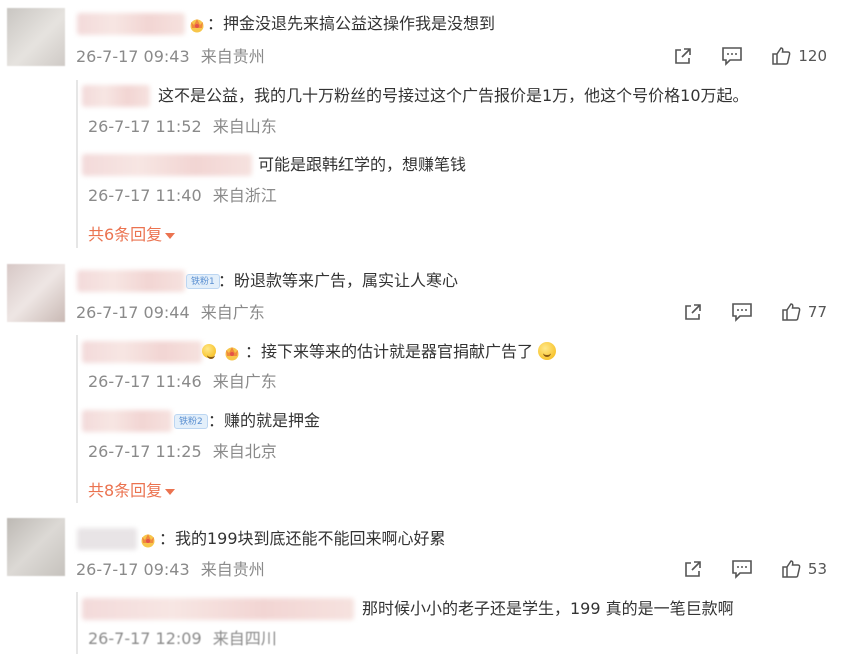 Image resolution: width=843 pixels, height=654 pixels. What do you see at coordinates (125, 234) in the screenshot?
I see `more-replies-label: 共6条回复` at bounding box center [125, 234].